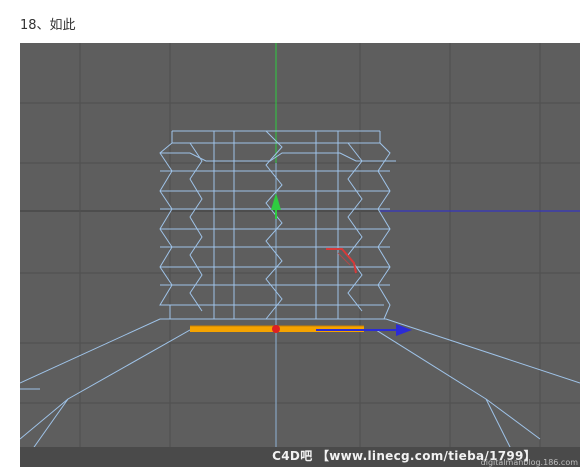 This screenshot has width=588, height=472. I want to click on step-caption: 18、如此, so click(48, 25).